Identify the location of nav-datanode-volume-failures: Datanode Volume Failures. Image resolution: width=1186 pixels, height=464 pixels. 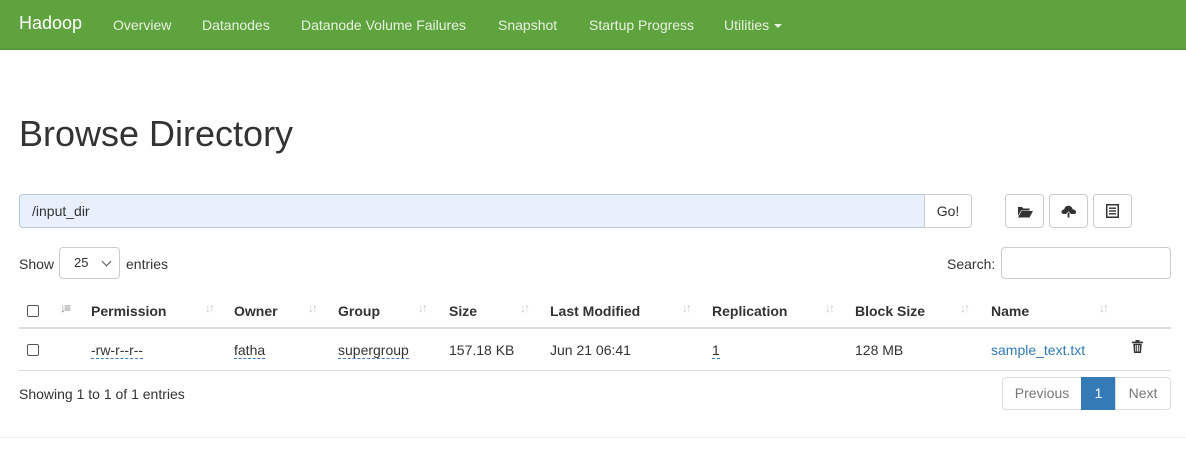
(383, 25).